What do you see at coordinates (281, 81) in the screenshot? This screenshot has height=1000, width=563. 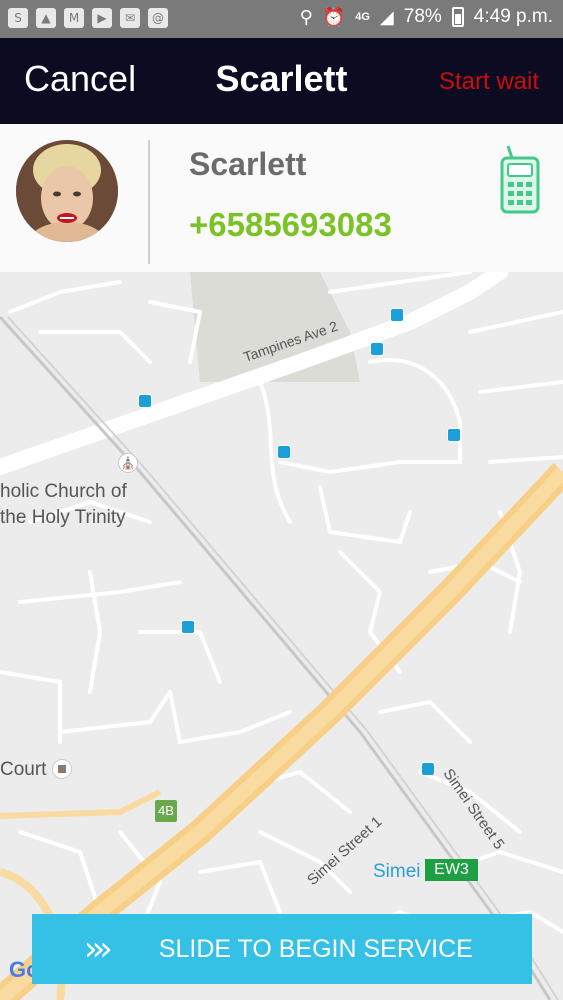 I see `top-bar: Cancel Scarlett Start wait` at bounding box center [281, 81].